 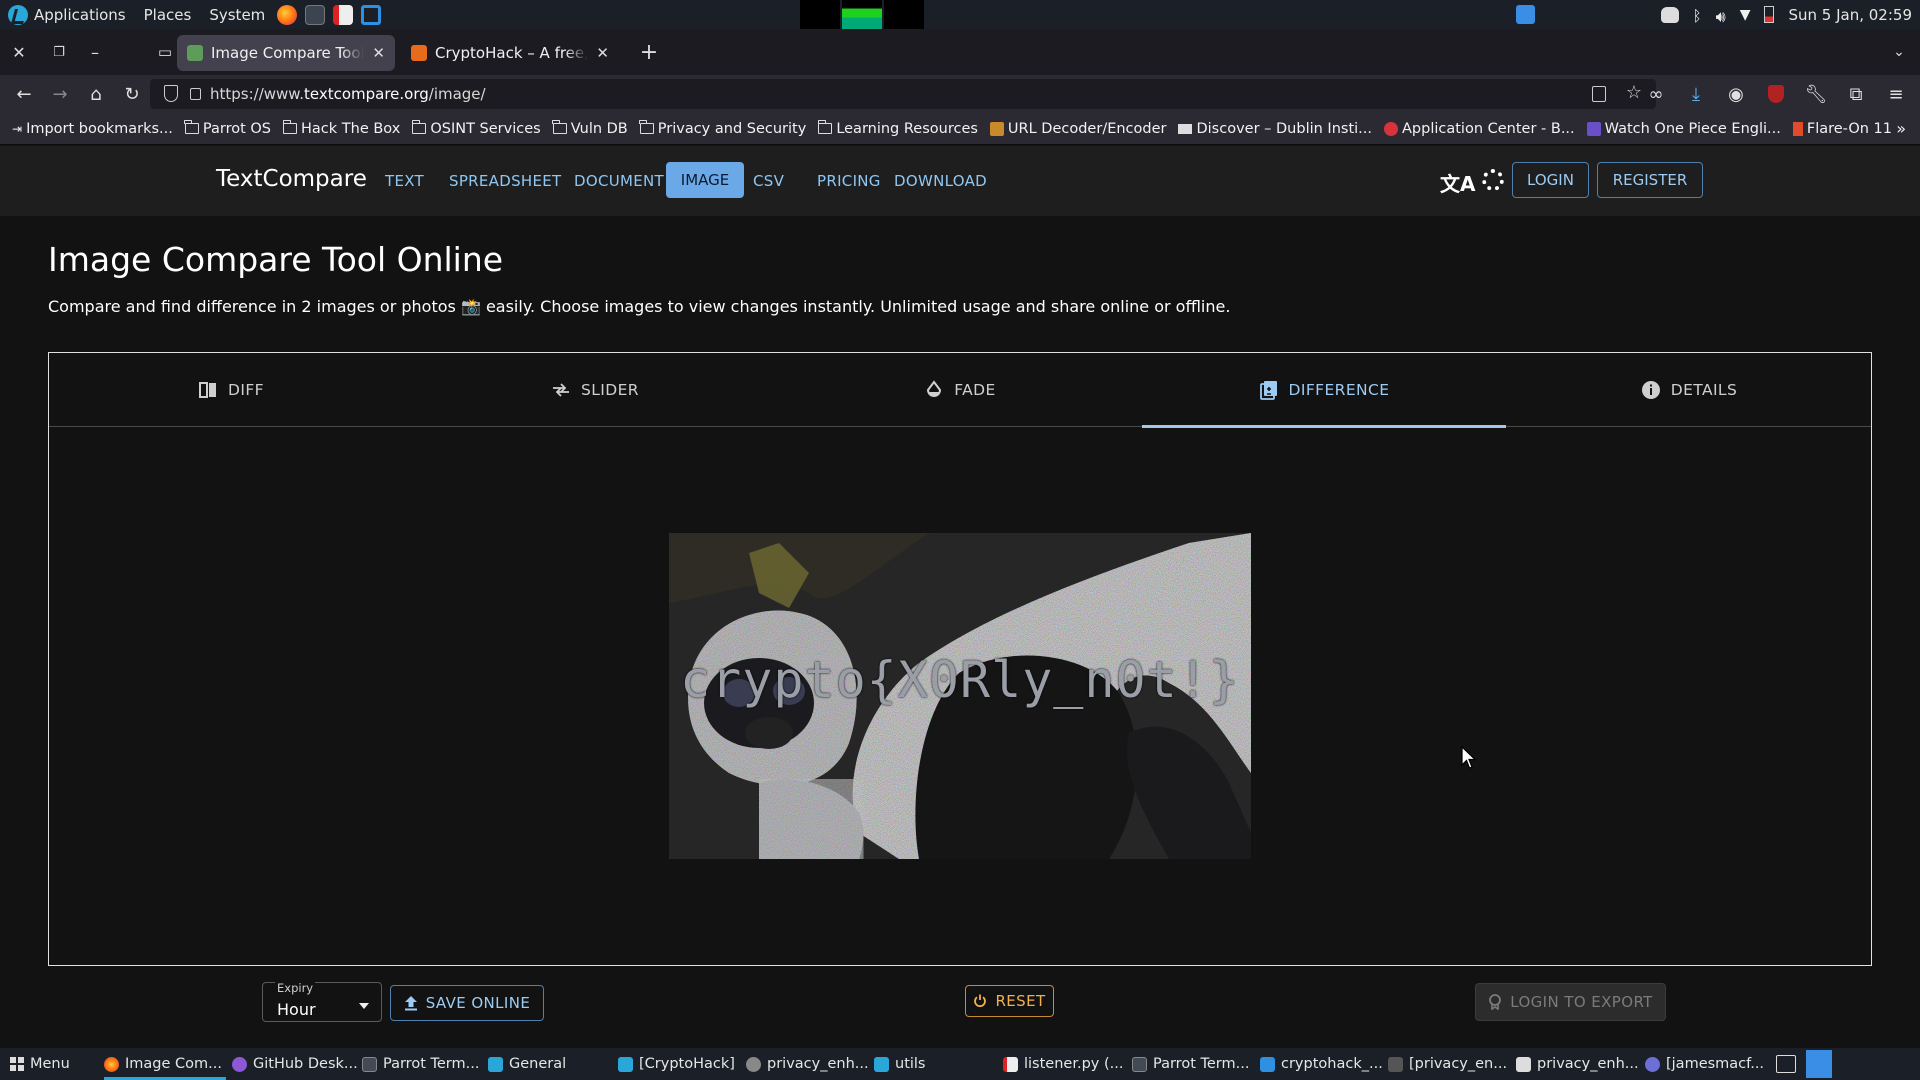 What do you see at coordinates (341, 128) in the screenshot?
I see `bookmark-folder-hack-the-box: Hack The Box` at bounding box center [341, 128].